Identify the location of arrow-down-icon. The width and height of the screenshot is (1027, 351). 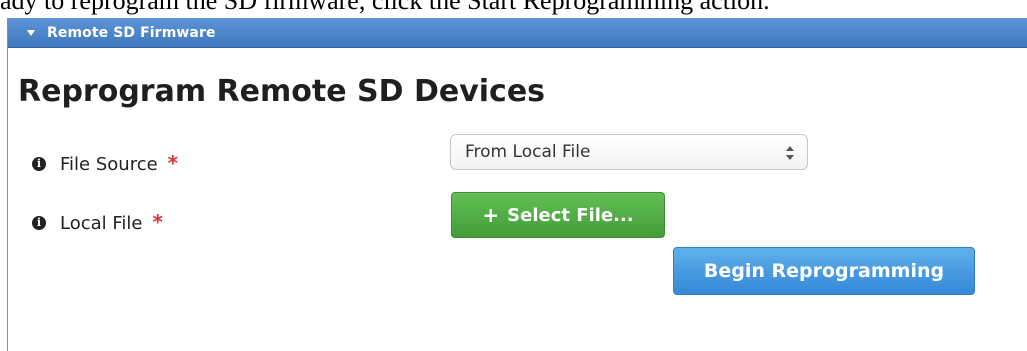
(790, 157).